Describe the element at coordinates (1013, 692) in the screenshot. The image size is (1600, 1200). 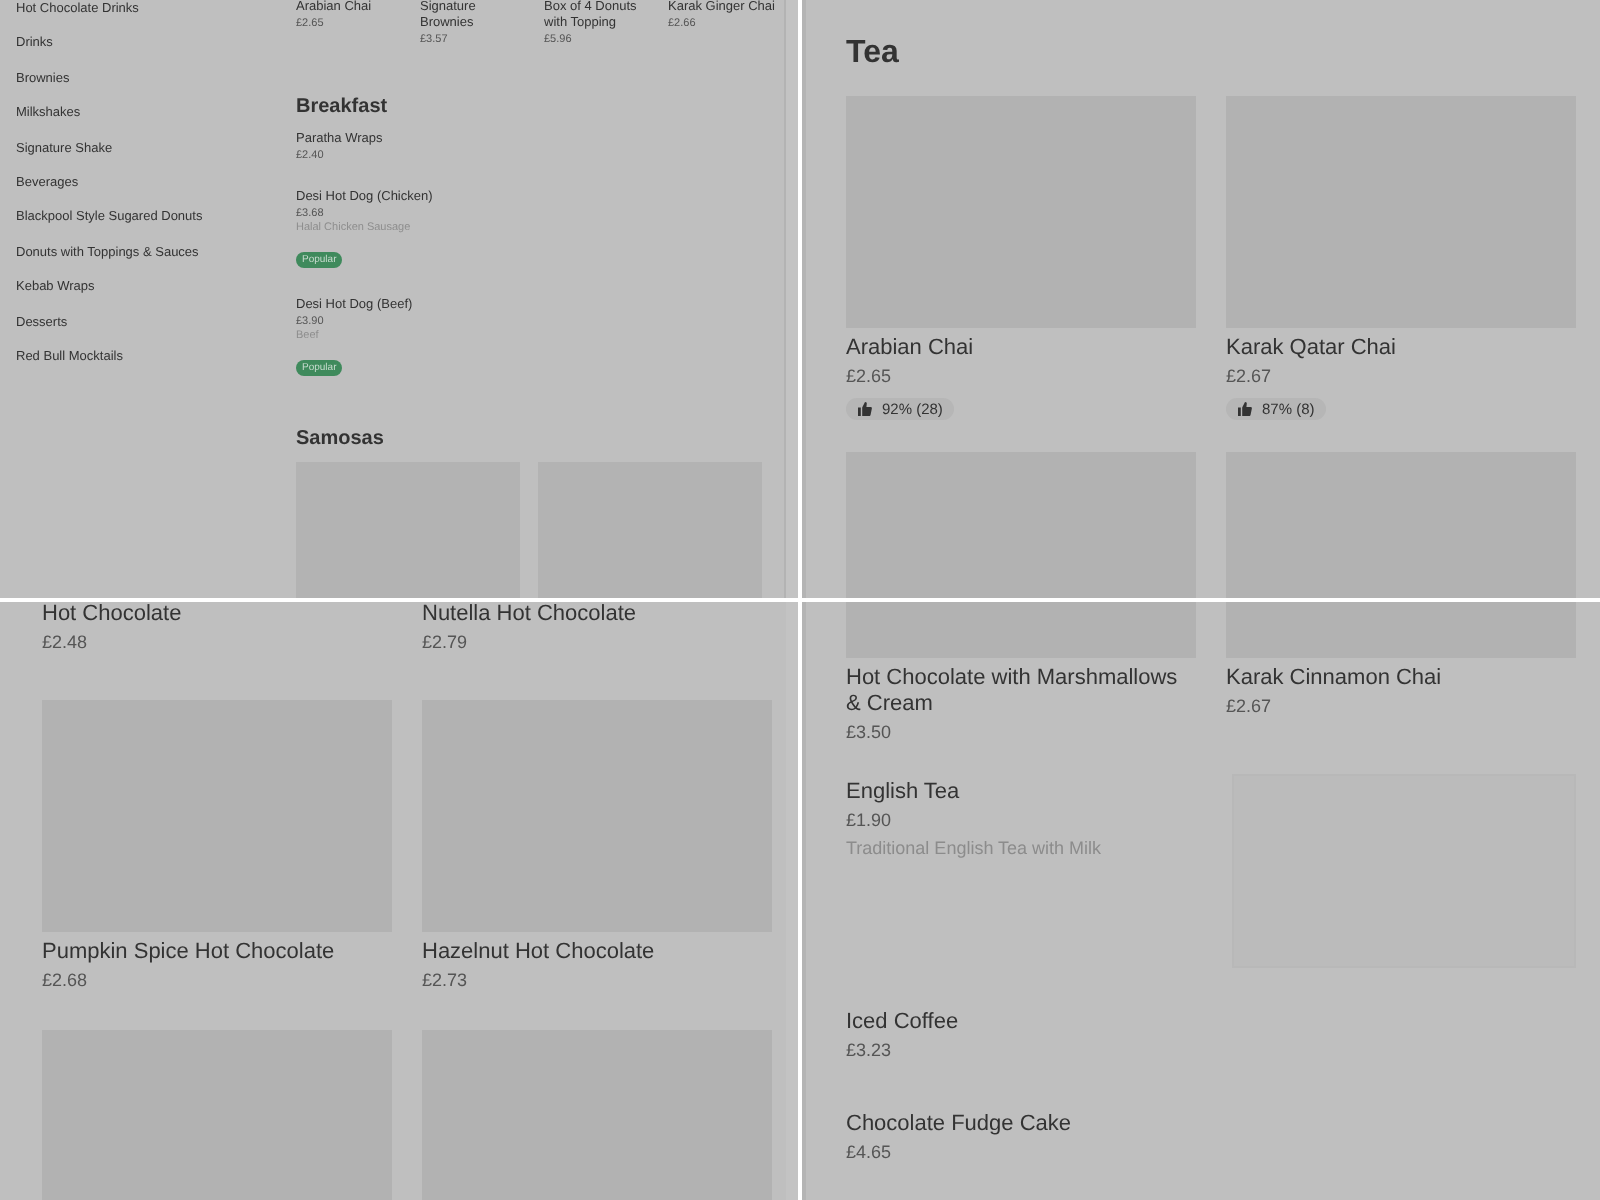
I see `item-name: Hot Chocolate with Marshmallows & Cream` at that location.